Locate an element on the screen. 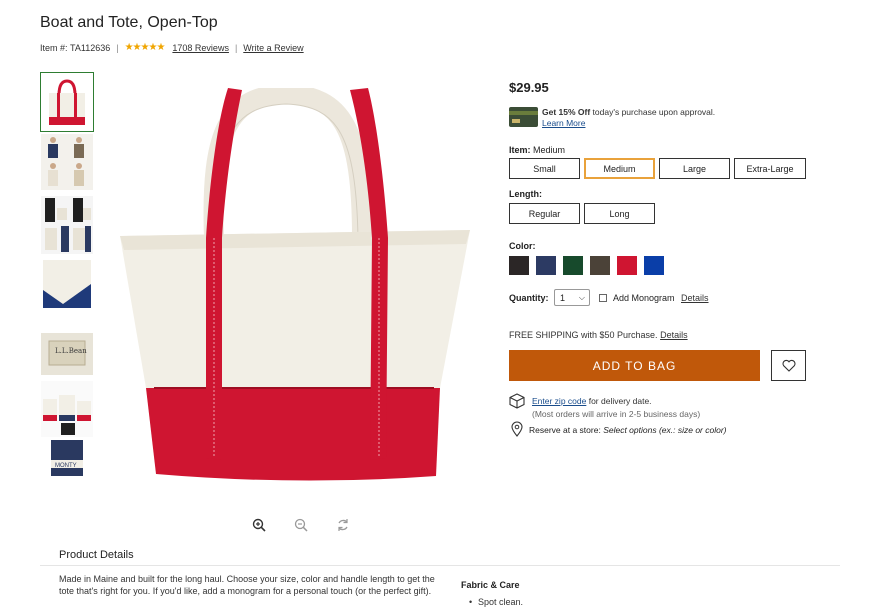 The image size is (870, 613). chevron-down-icon: ⌵ is located at coordinates (581, 297).